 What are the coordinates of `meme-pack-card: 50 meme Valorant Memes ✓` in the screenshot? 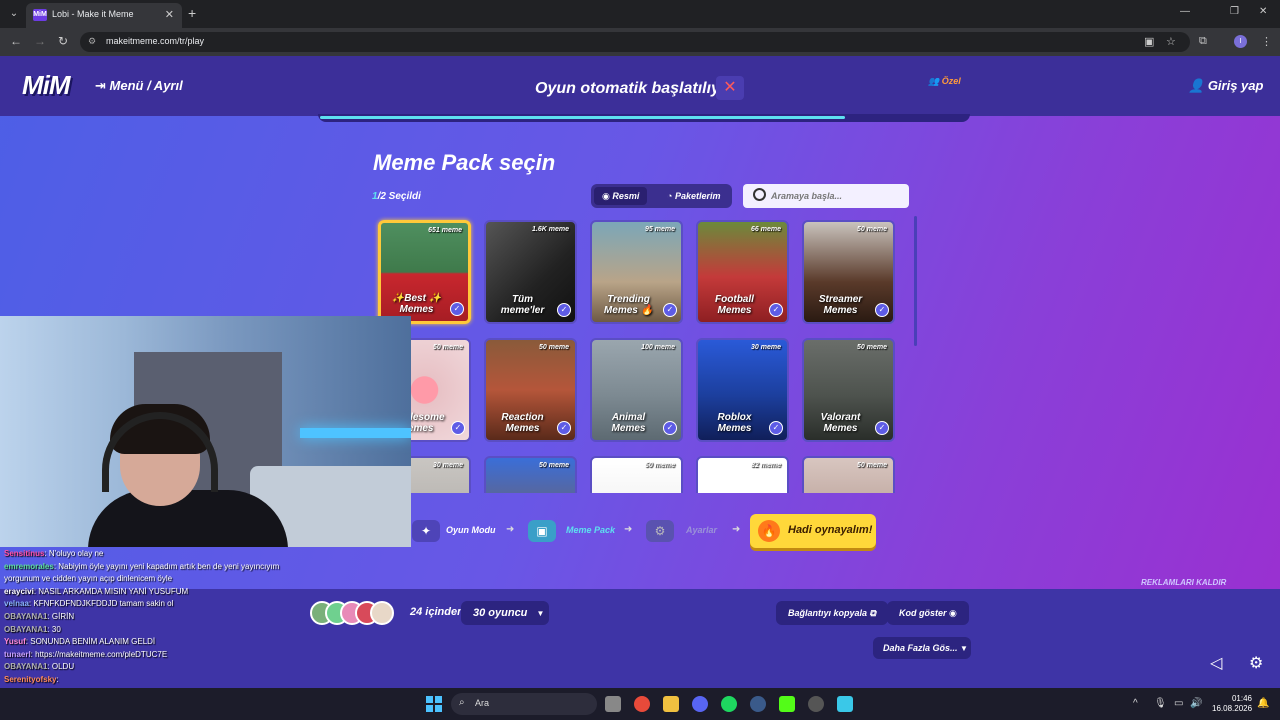 It's located at (848, 390).